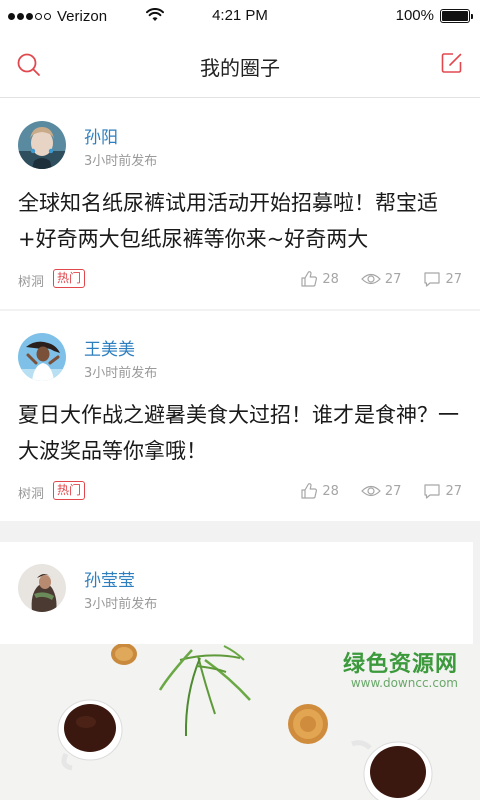 Image resolution: width=480 pixels, height=800 pixels. I want to click on watermark: 绿色资源网 www.downcc.com, so click(400, 668).